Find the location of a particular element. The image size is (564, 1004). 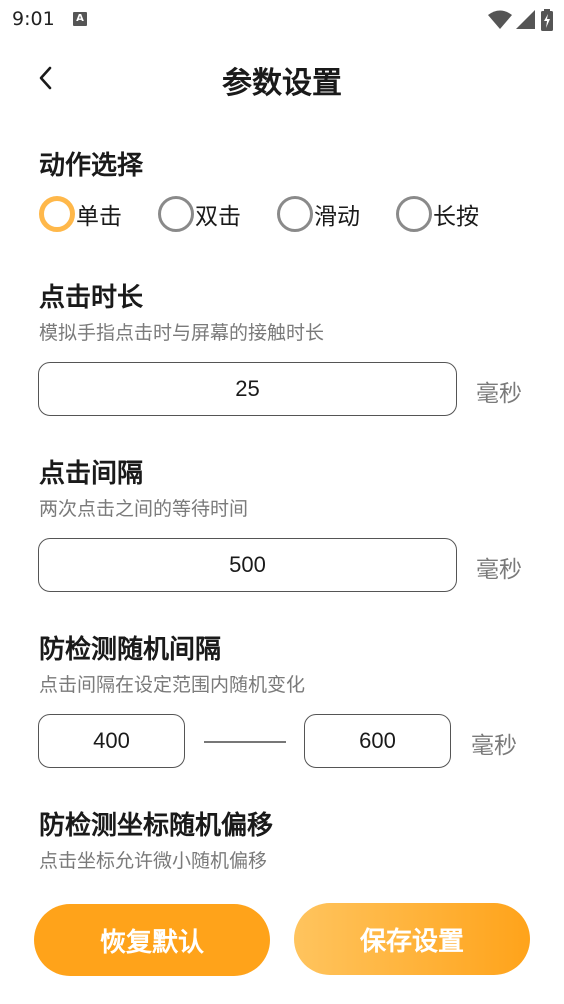

random-interval-description: 点击间隔在设定范围内随机变化 is located at coordinates (172, 685).